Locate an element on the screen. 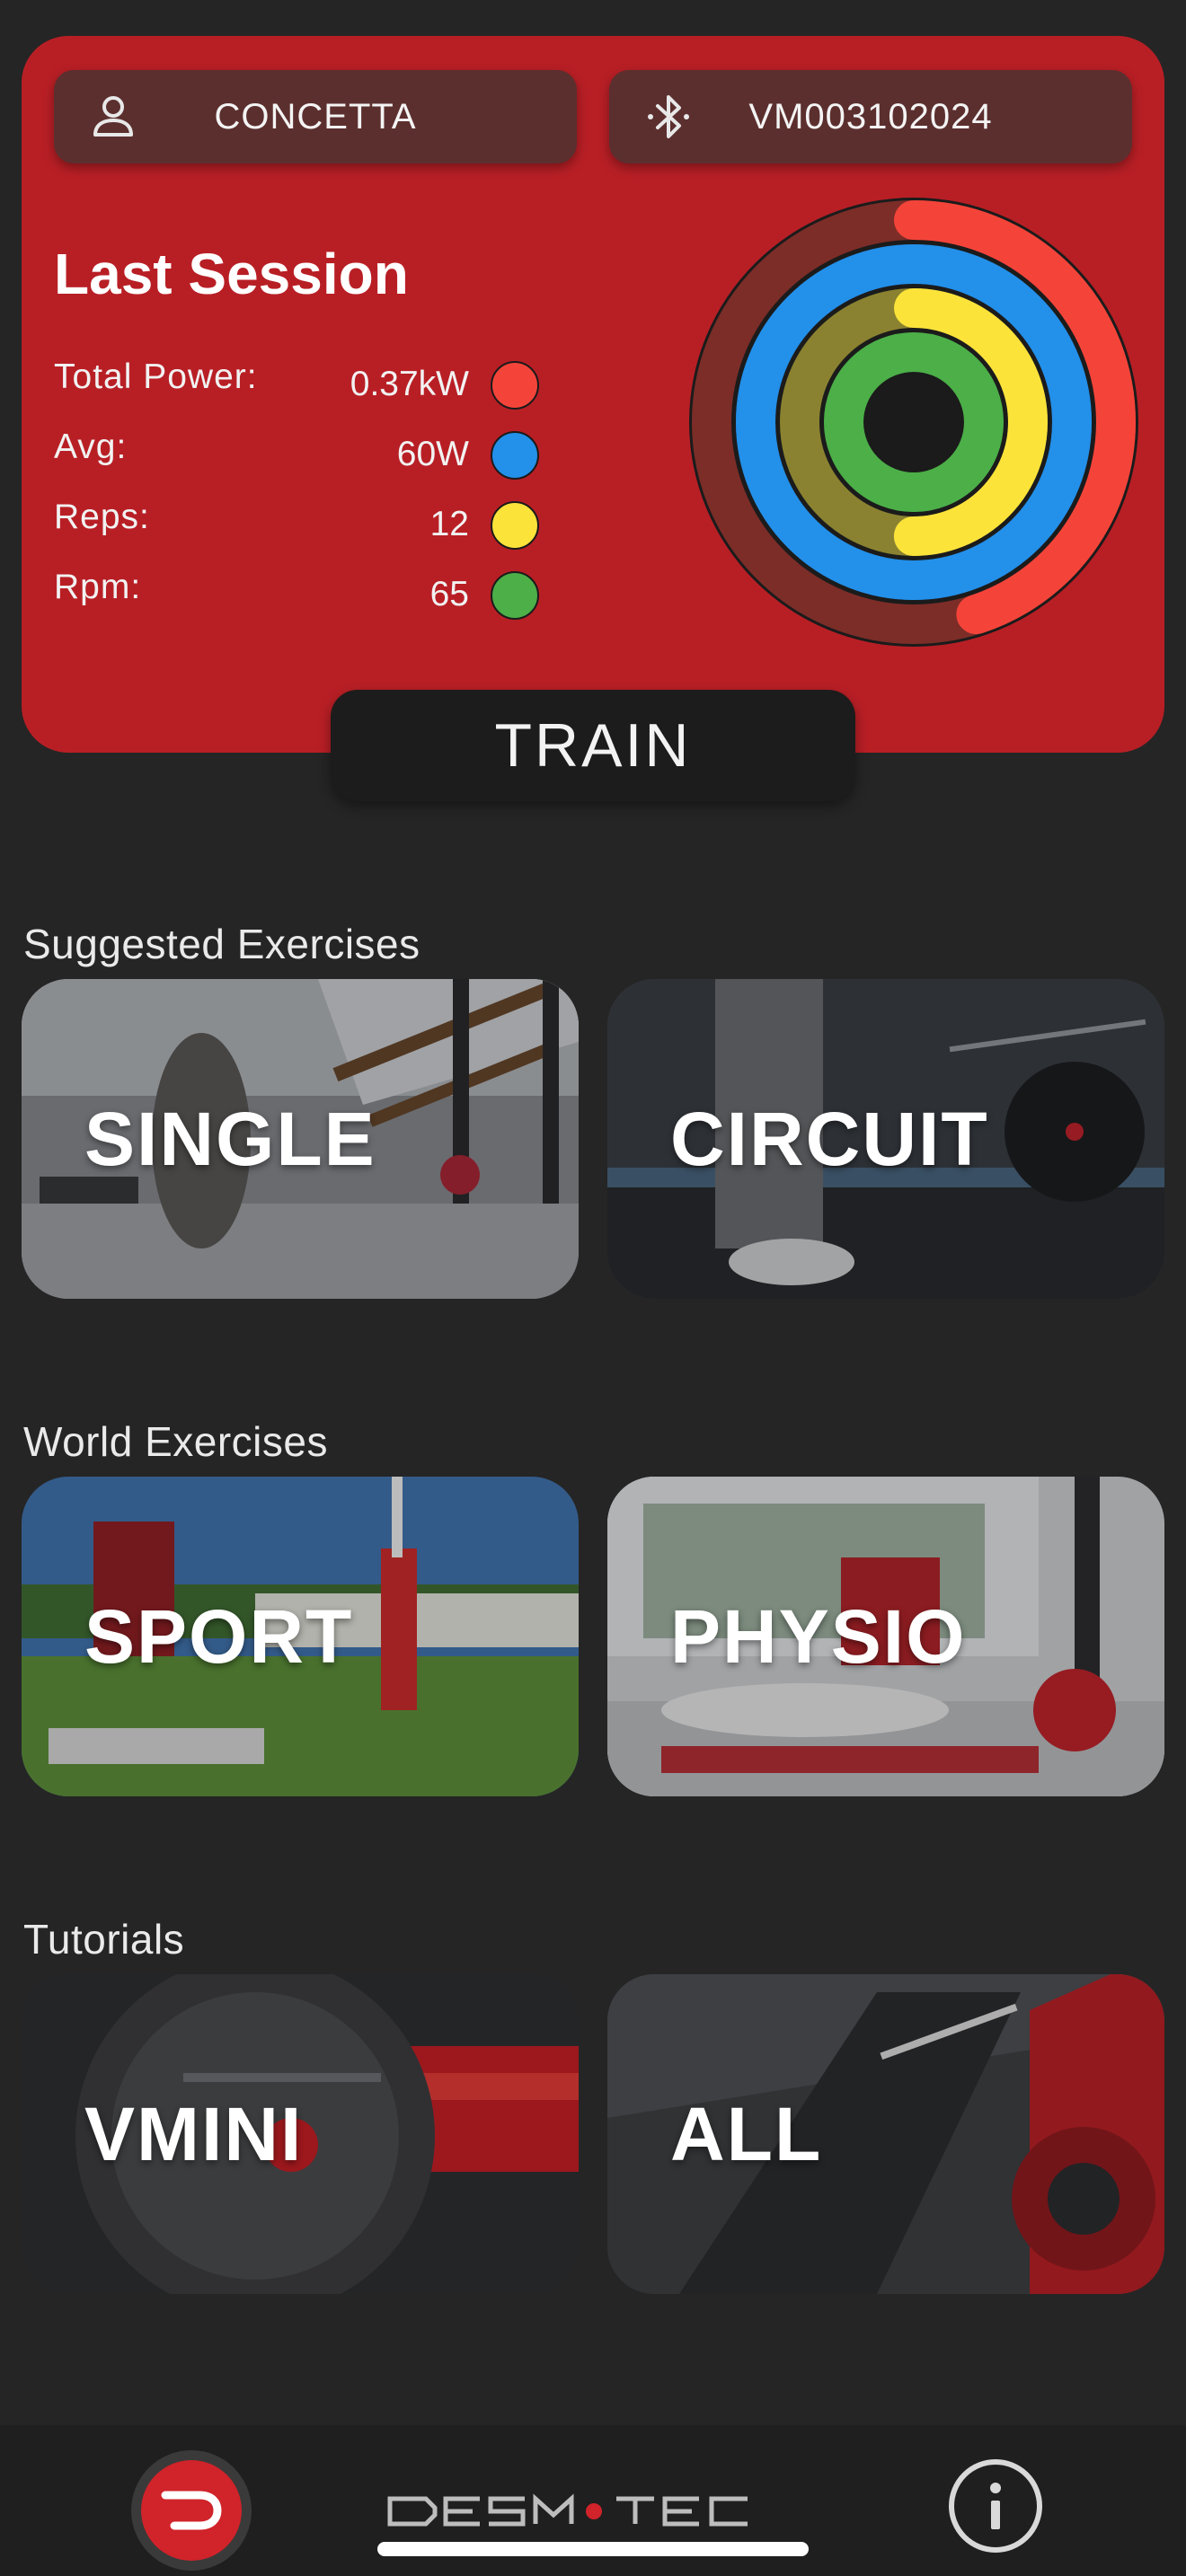 This screenshot has height=2576, width=1186. total-power-color-dot is located at coordinates (515, 385).